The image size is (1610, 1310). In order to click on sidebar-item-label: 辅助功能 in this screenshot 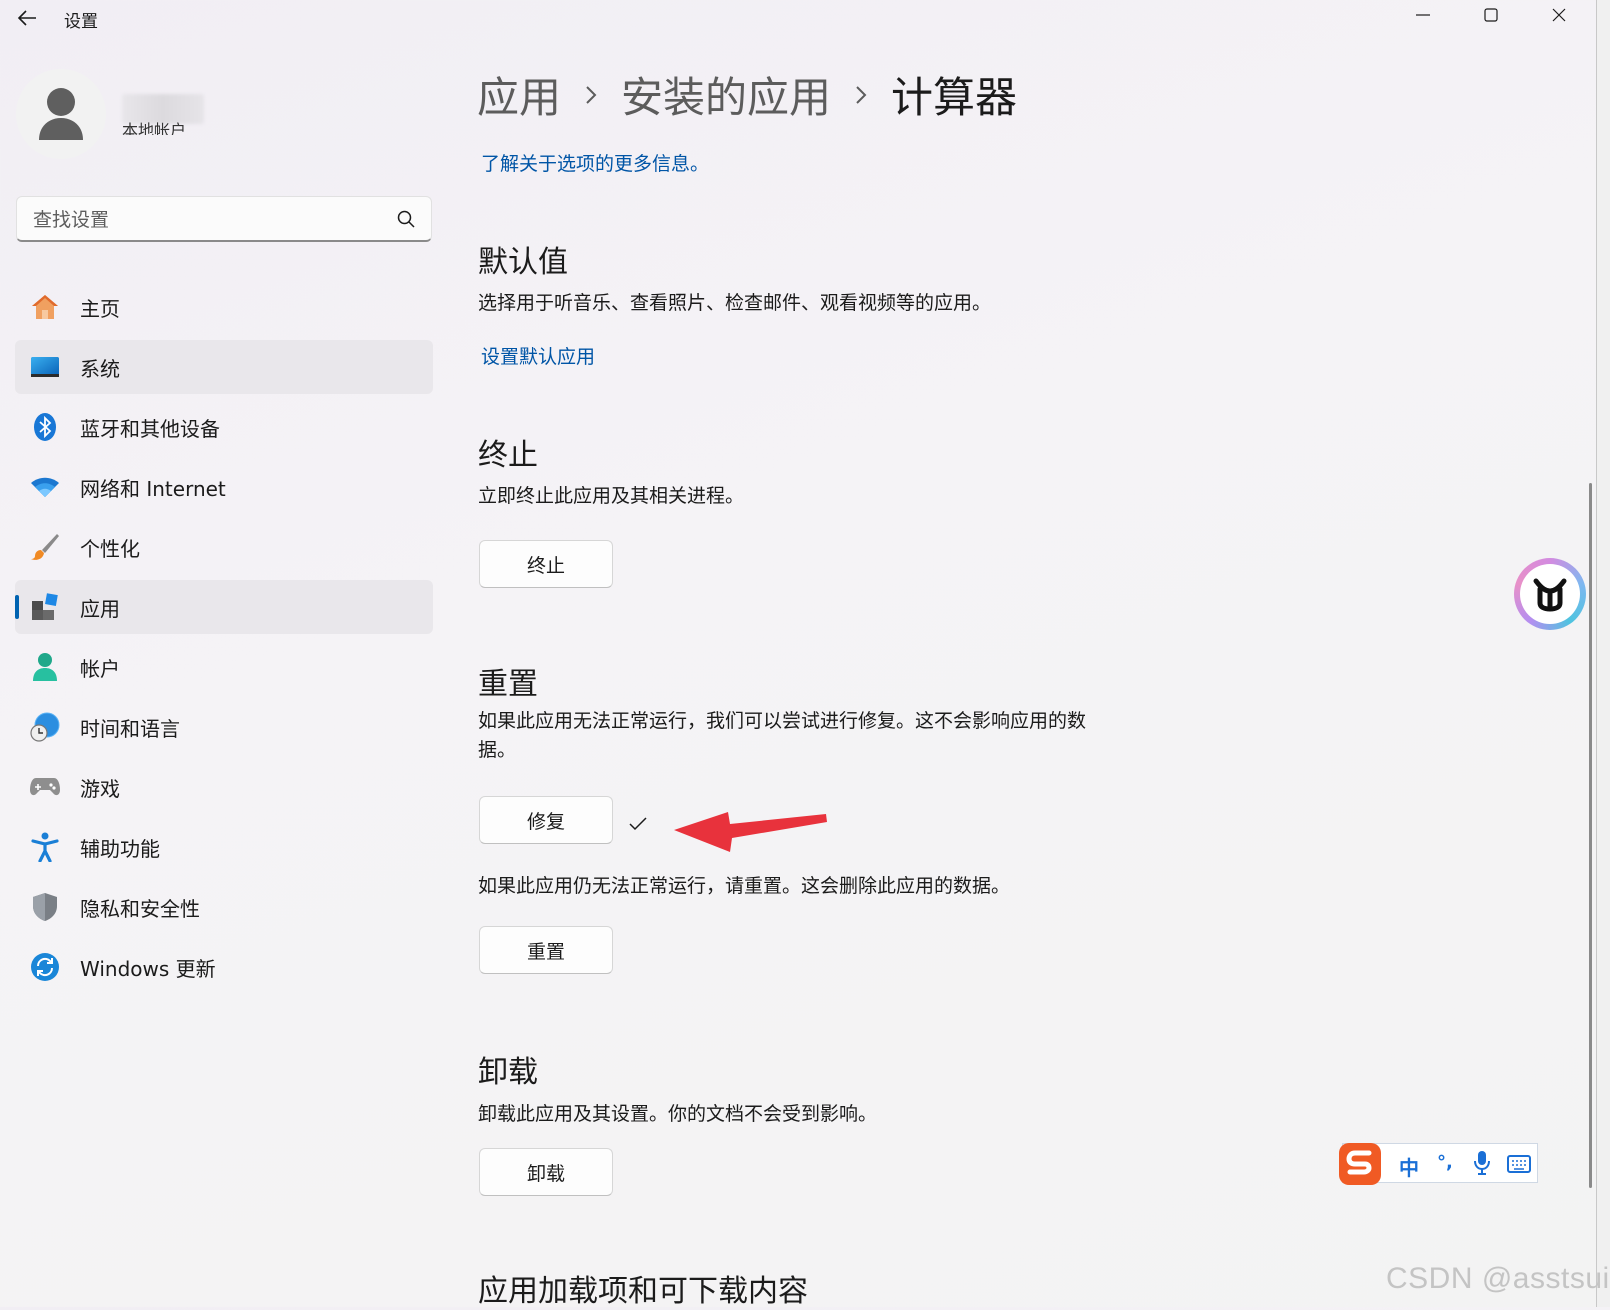, I will do `click(120, 848)`.